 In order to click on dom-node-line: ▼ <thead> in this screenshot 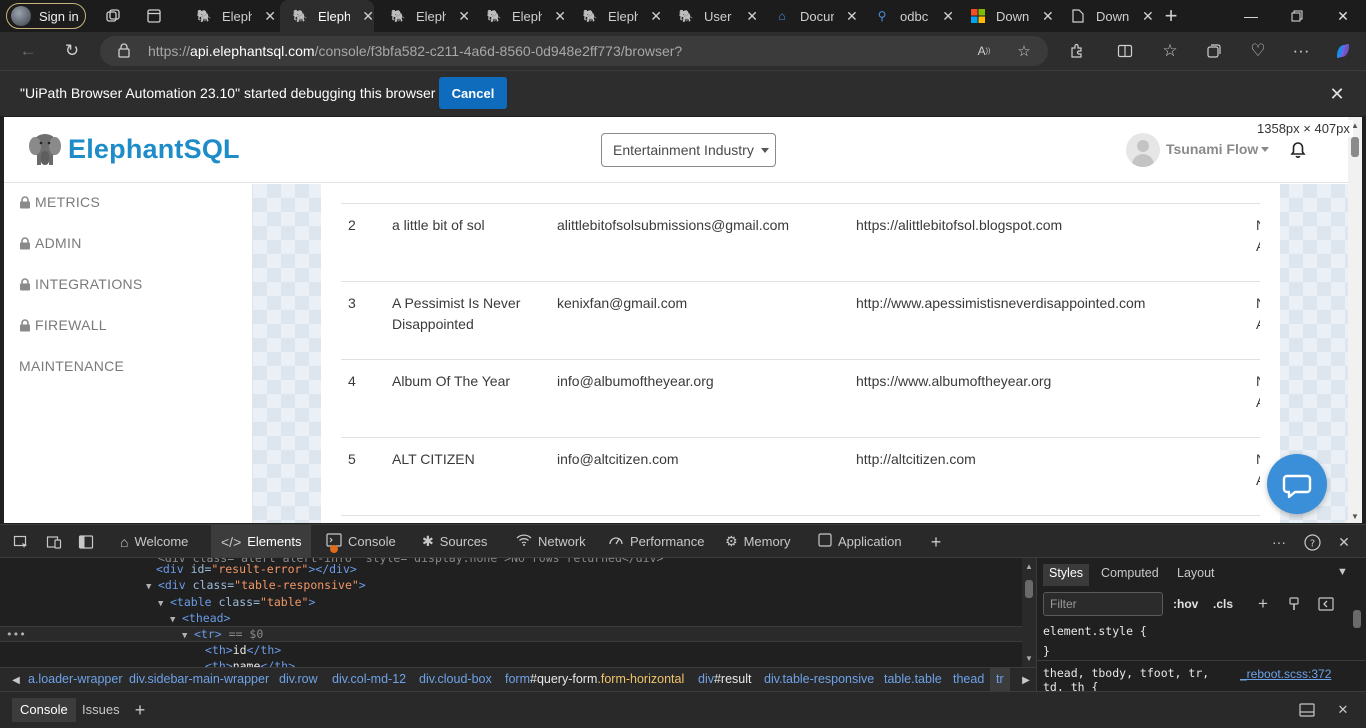, I will do `click(200, 618)`.